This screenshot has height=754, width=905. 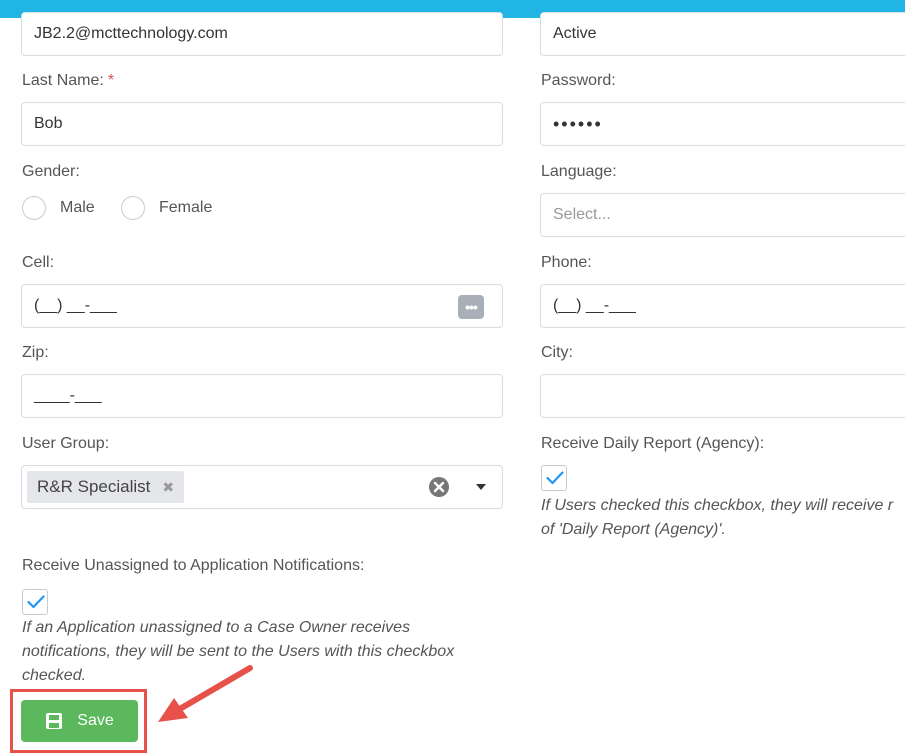 I want to click on phone-input: (__) __-___, so click(x=722, y=306).